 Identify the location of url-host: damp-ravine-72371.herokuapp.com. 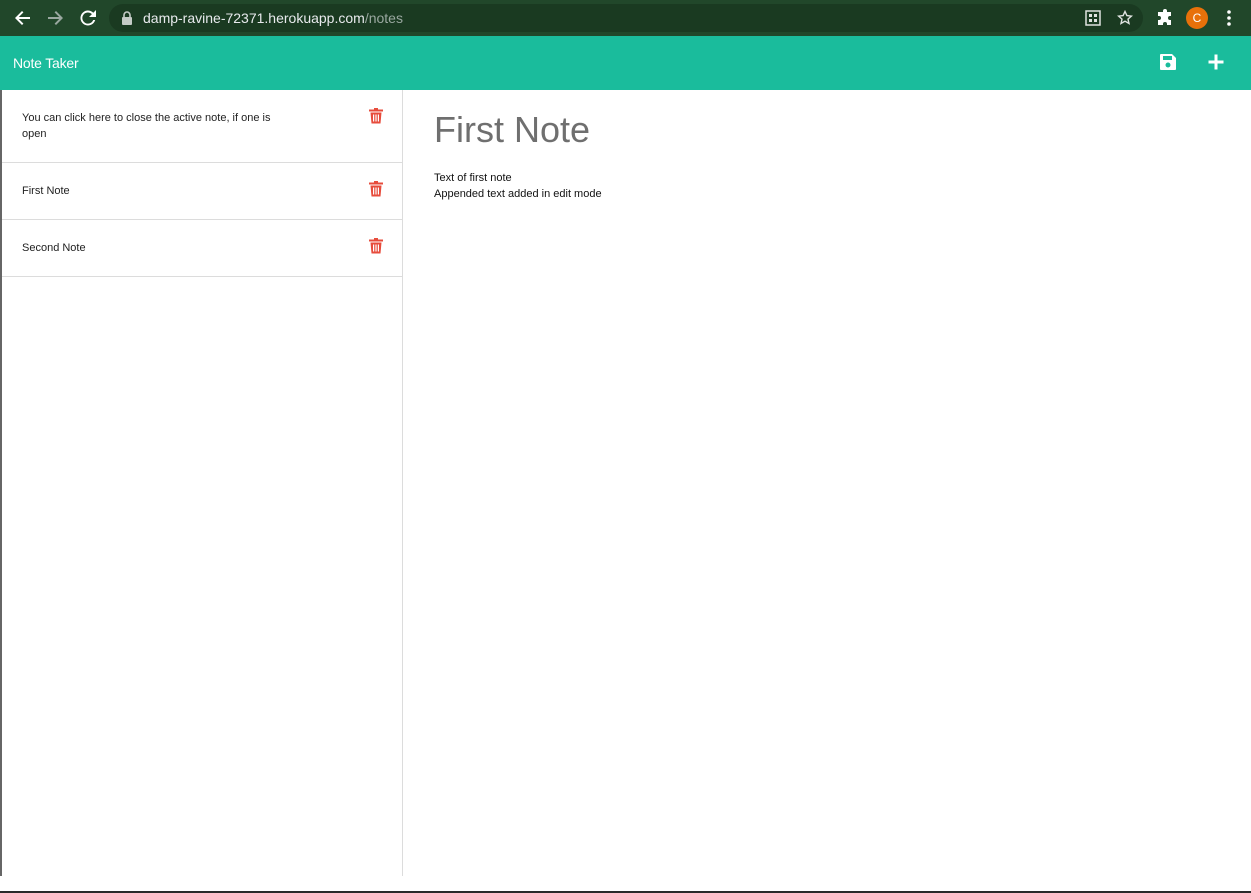
(254, 18).